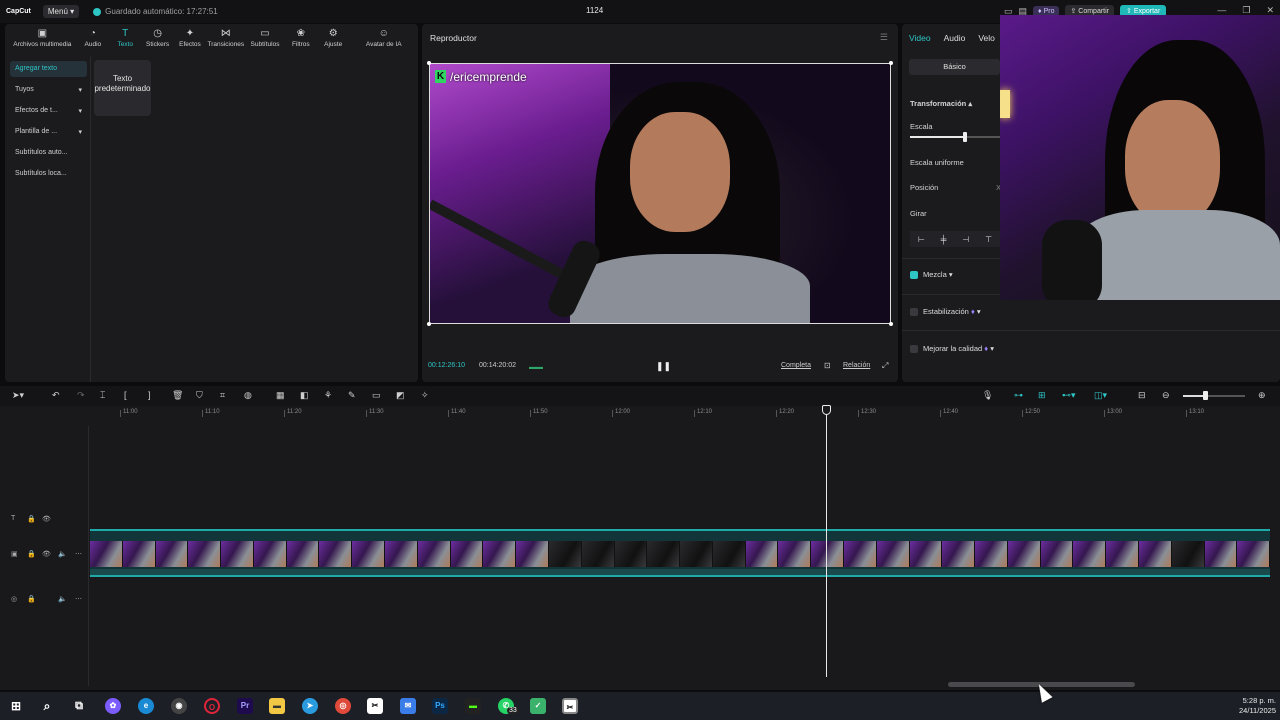 The height and width of the screenshot is (720, 1280). What do you see at coordinates (343, 706) in the screenshot?
I see `chrome-icon: ◎` at bounding box center [343, 706].